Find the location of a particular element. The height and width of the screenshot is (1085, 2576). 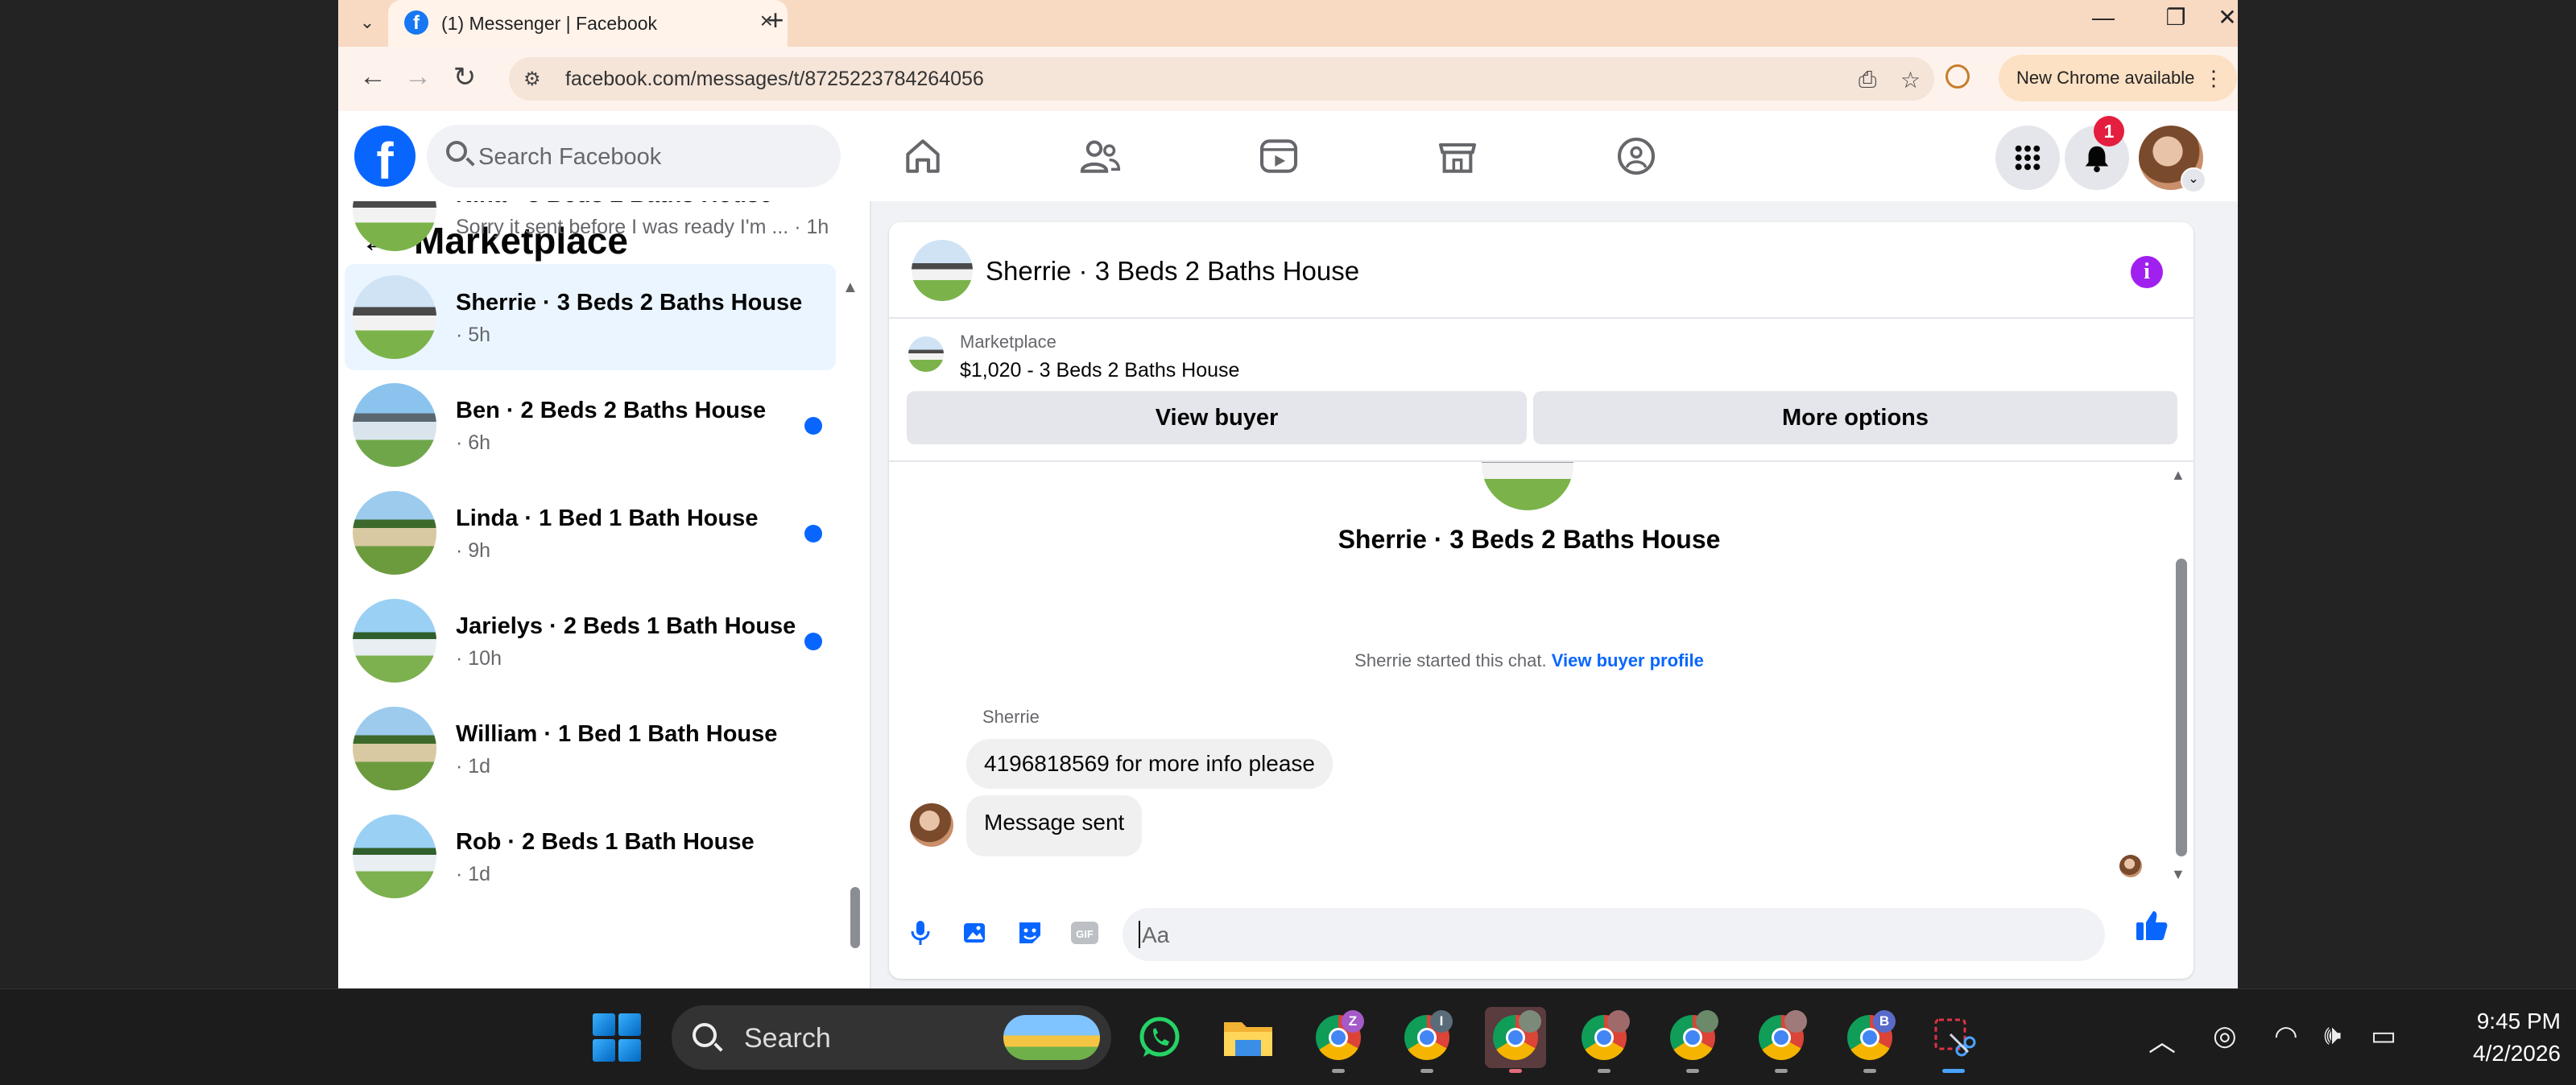

facebook-top-bar: f Search Facebook 1 ⌄ is located at coordinates (1288, 157).